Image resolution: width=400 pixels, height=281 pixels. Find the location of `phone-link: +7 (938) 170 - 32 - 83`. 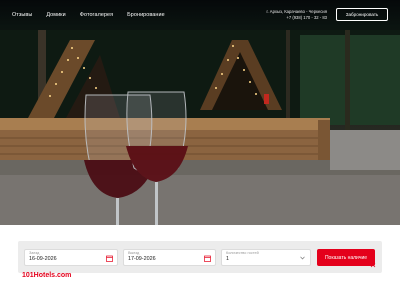

phone-link: +7 (938) 170 - 32 - 83 is located at coordinates (296, 18).